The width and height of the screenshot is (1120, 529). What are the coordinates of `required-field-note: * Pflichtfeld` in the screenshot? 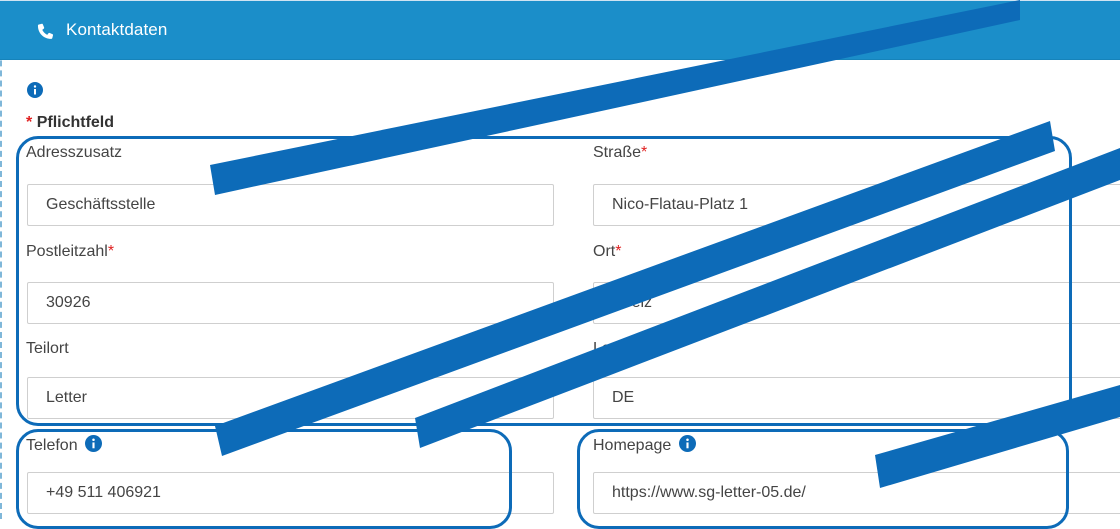 It's located at (70, 122).